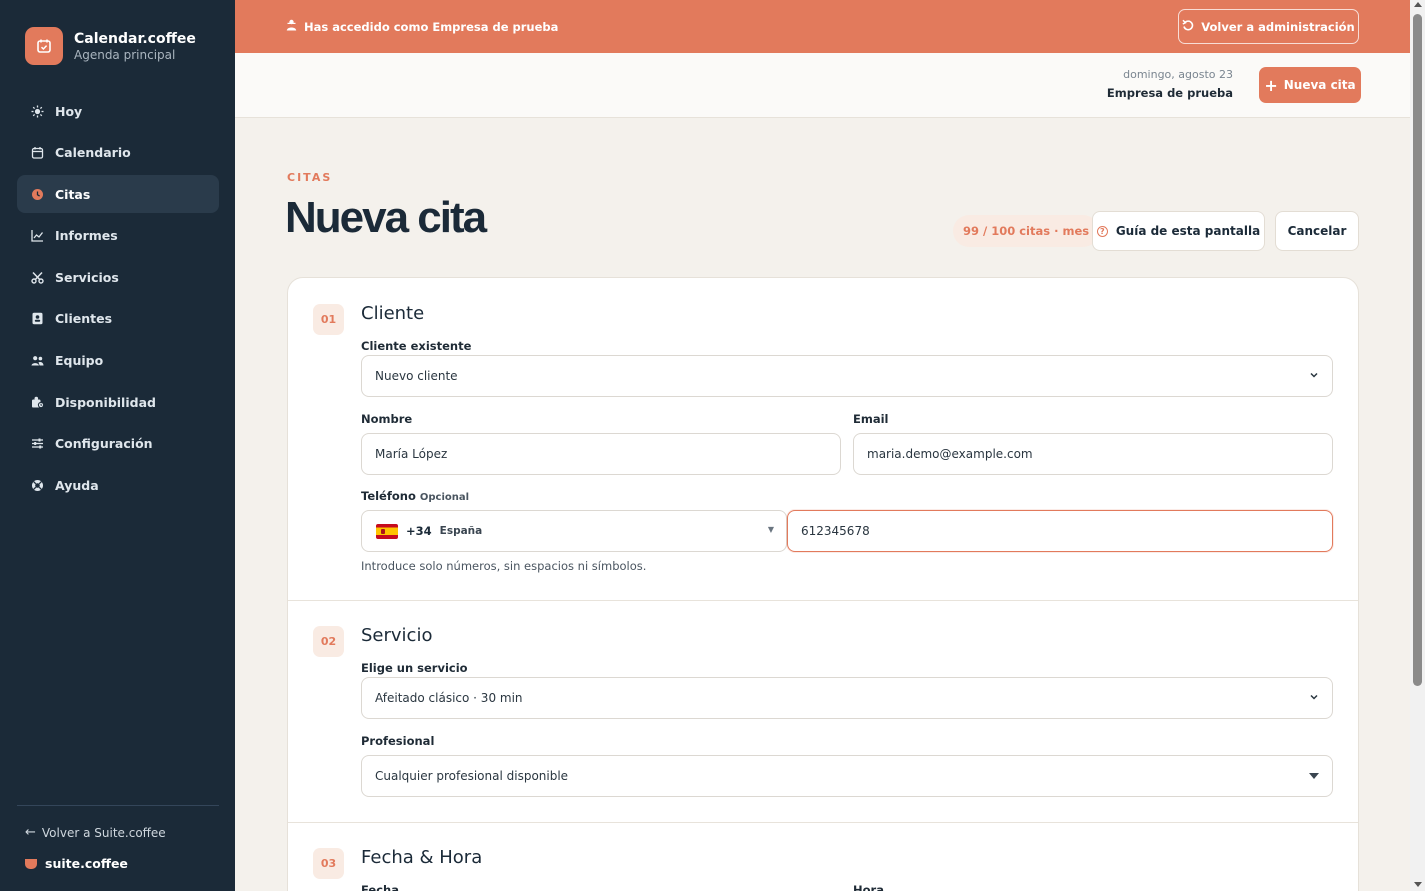 This screenshot has height=891, width=1425. What do you see at coordinates (77, 485) in the screenshot?
I see `sidebar-item-label: Ayuda` at bounding box center [77, 485].